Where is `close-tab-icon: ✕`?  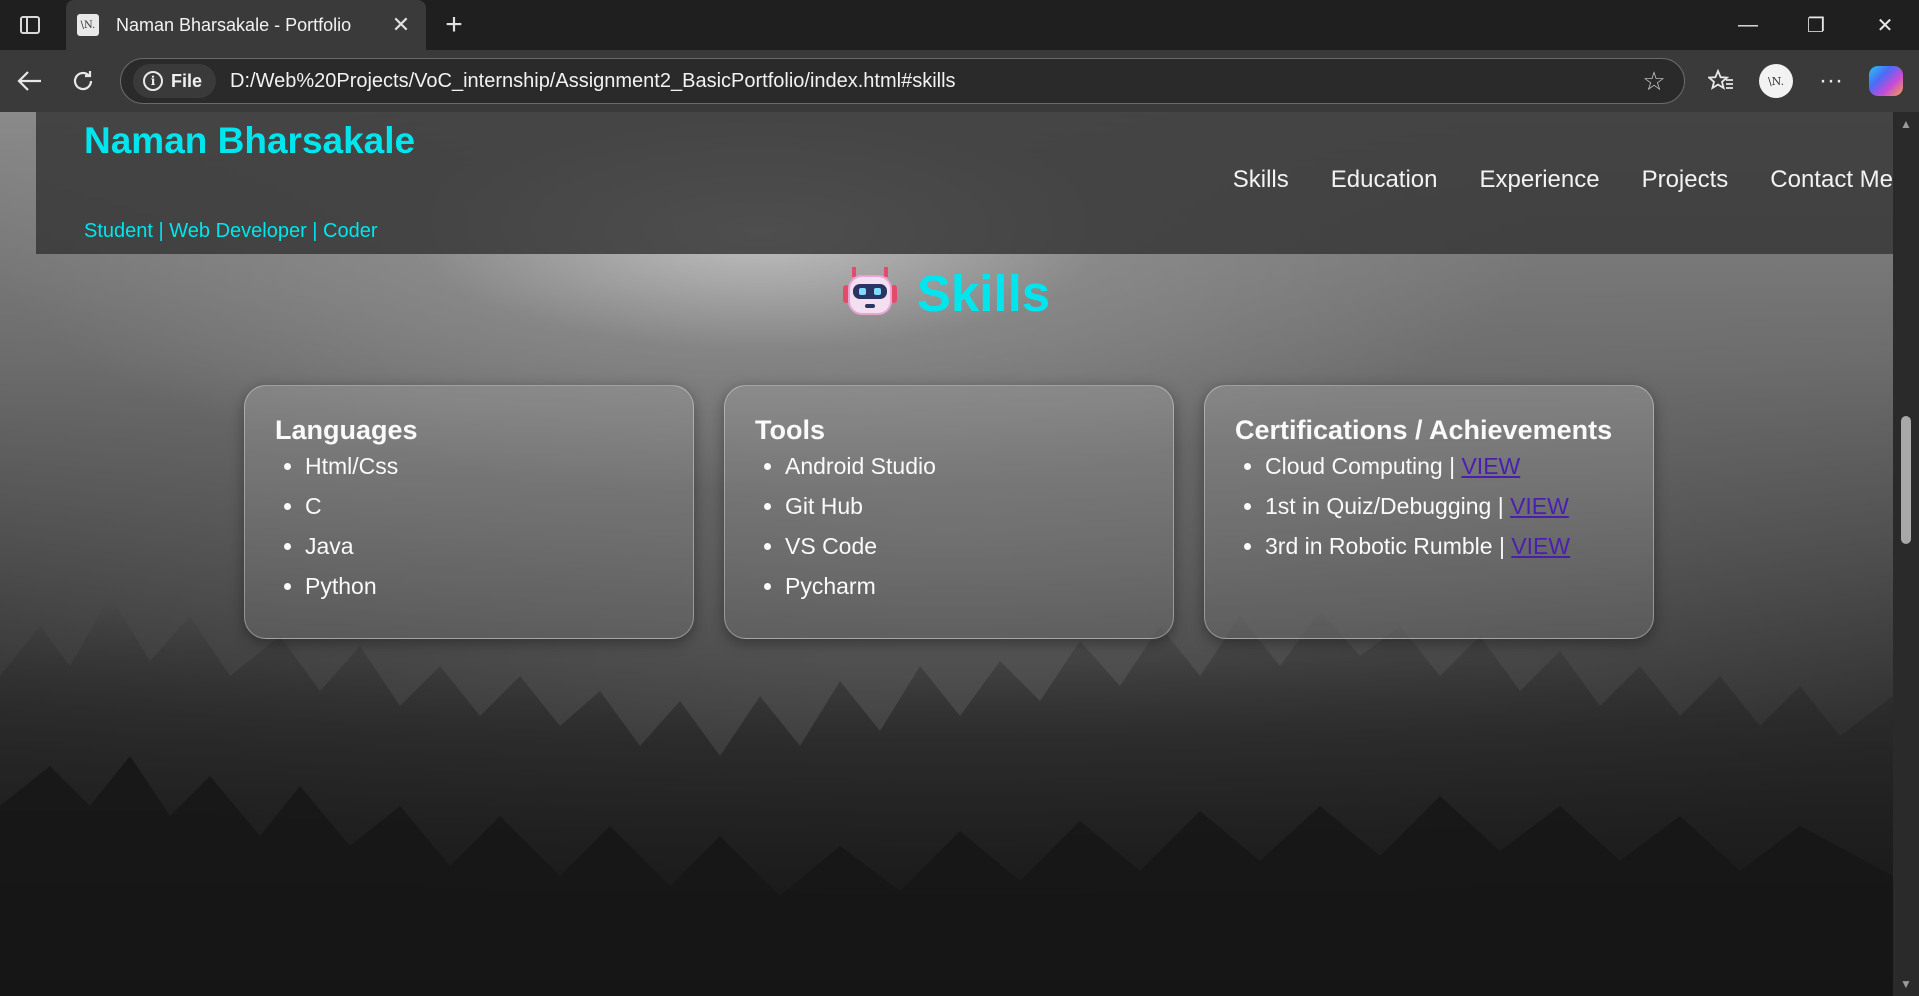
close-tab-icon: ✕ is located at coordinates (401, 25).